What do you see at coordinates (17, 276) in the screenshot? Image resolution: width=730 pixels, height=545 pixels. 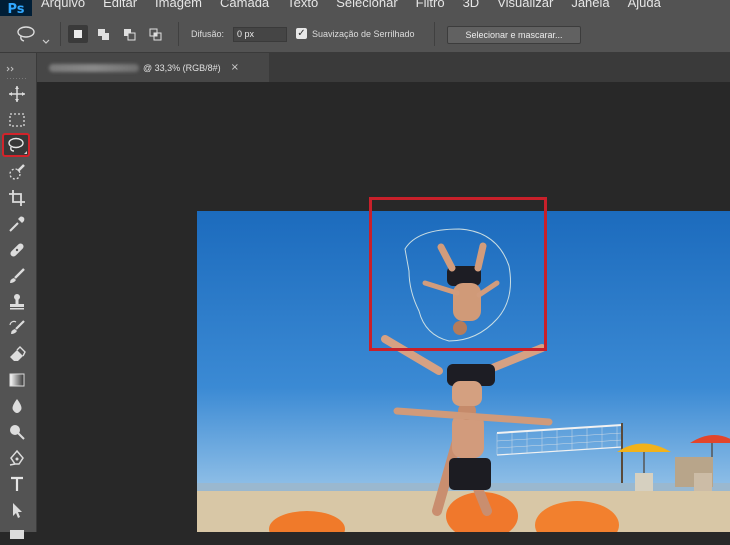 I see `brush-tool-icon` at bounding box center [17, 276].